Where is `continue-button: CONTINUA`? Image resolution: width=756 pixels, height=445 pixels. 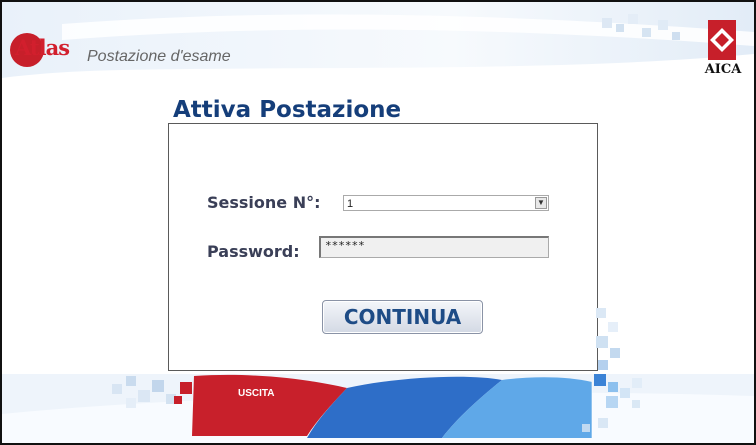 continue-button: CONTINUA is located at coordinates (402, 317).